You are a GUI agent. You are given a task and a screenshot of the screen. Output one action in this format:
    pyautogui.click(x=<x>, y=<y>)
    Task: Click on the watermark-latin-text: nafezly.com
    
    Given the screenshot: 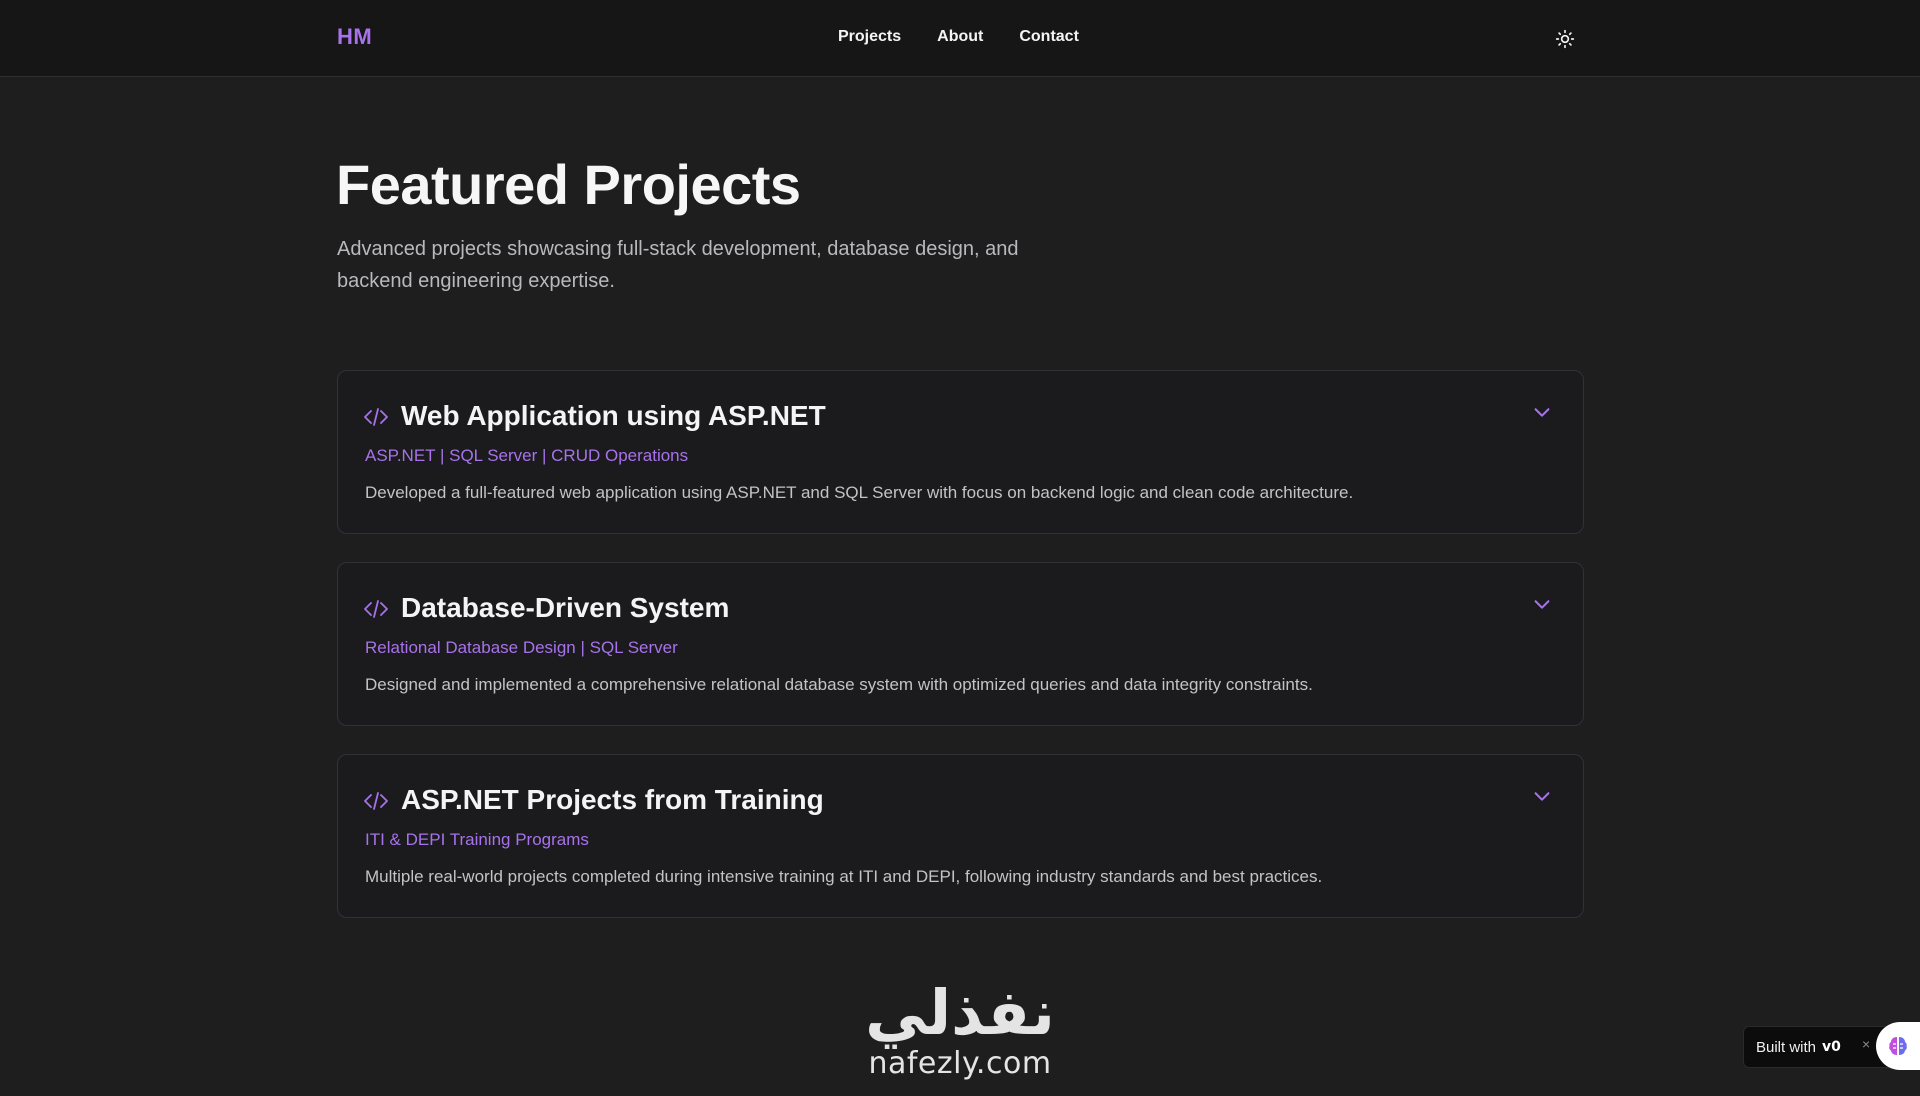 What is the action you would take?
    pyautogui.click(x=960, y=1063)
    